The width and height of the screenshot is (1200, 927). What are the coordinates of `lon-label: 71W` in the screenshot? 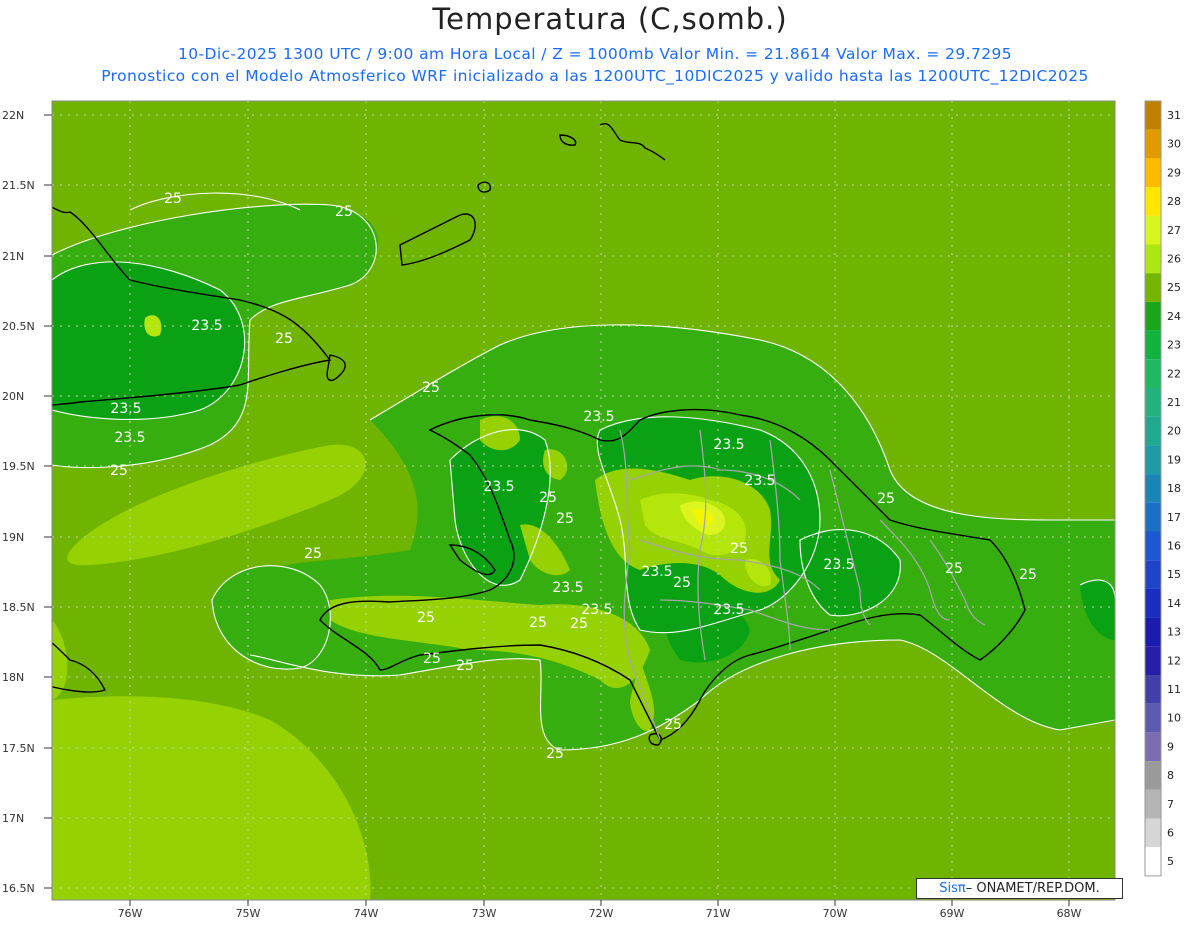 It's located at (718, 913).